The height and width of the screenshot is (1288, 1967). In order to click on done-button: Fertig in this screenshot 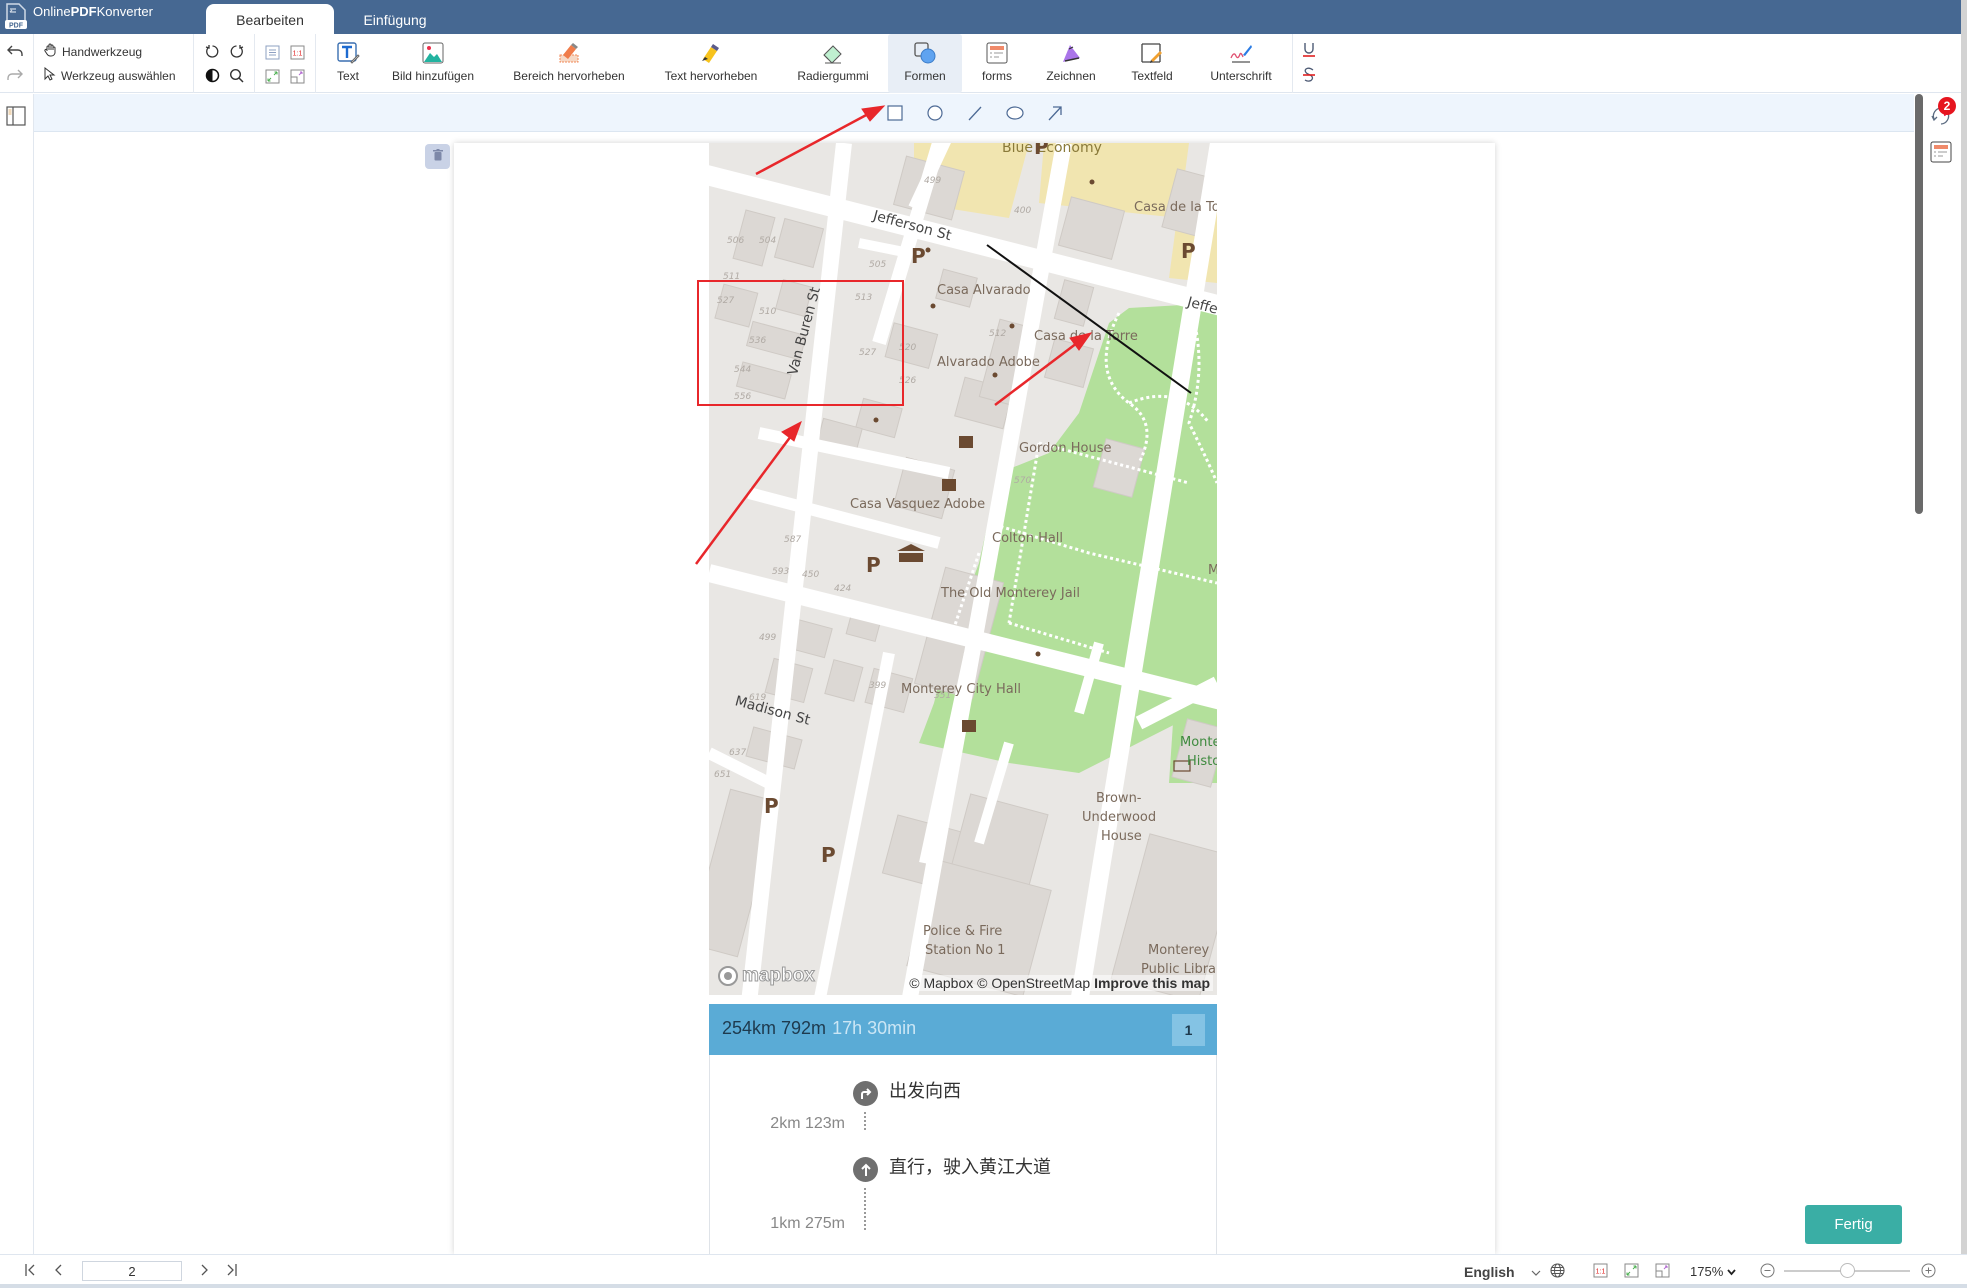, I will do `click(1853, 1224)`.